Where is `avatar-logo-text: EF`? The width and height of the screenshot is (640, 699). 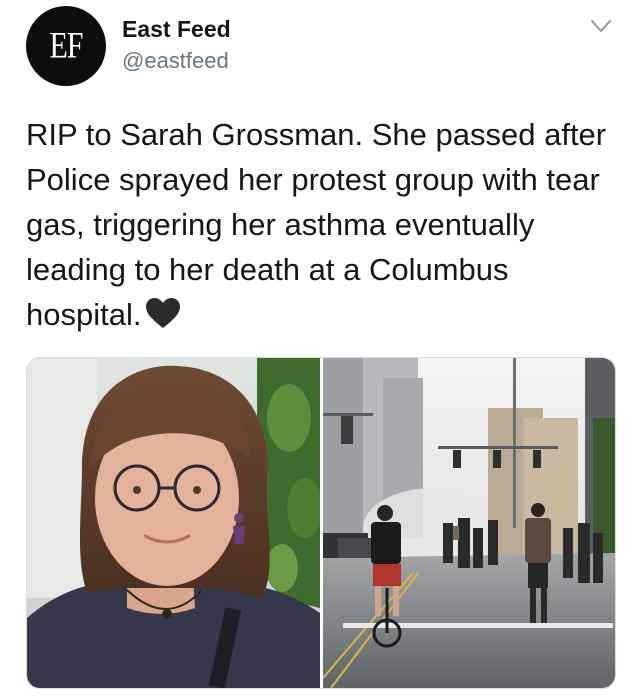
avatar-logo-text: EF is located at coordinates (66, 45).